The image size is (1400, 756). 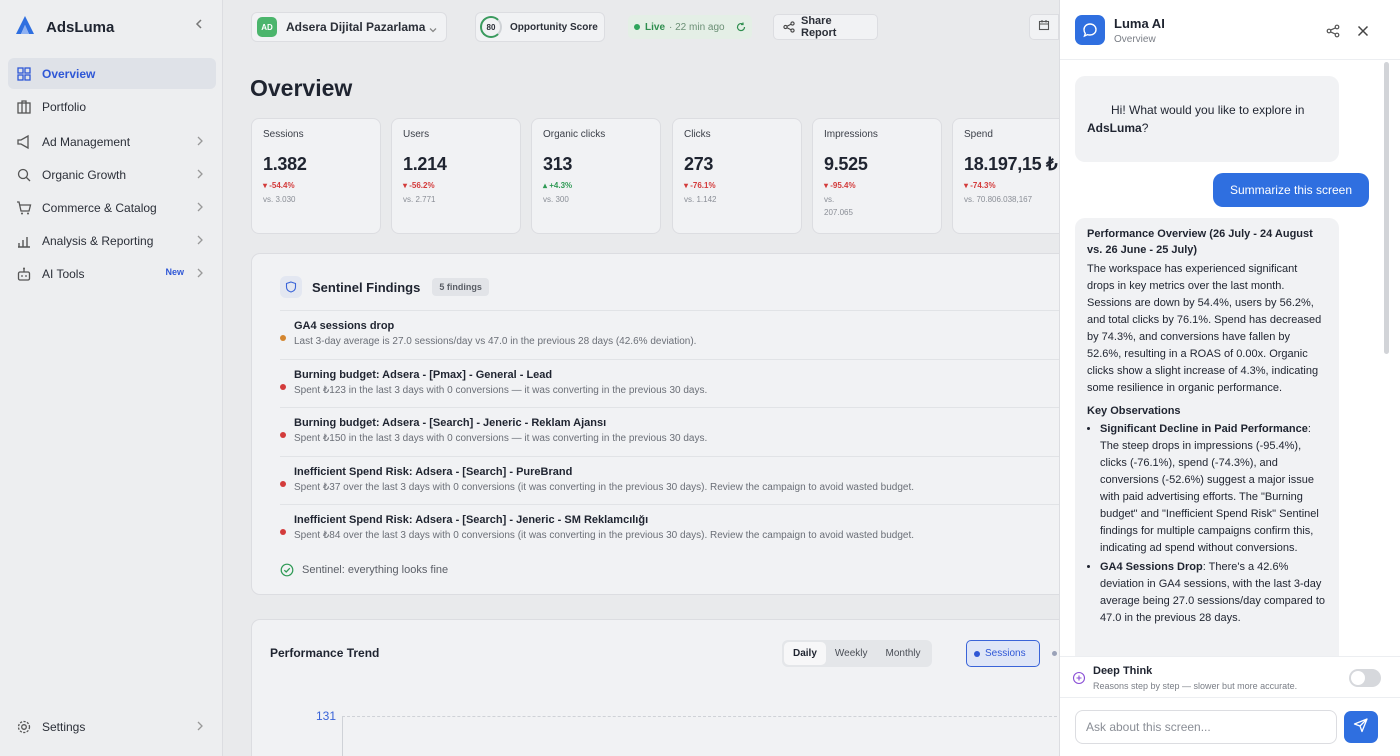 What do you see at coordinates (112, 726) in the screenshot?
I see `sidebar-item-settings: Settings` at bounding box center [112, 726].